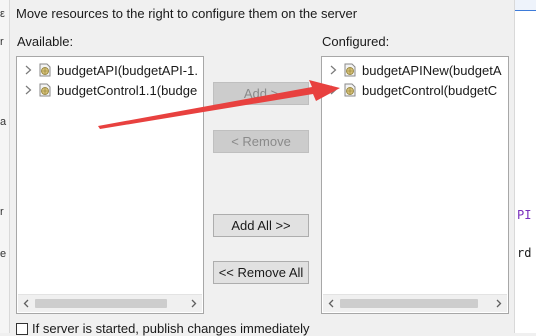 The height and width of the screenshot is (336, 536). Describe the element at coordinates (432, 70) in the screenshot. I see `tree-item-label: budgetAPINew(budgetA` at that location.